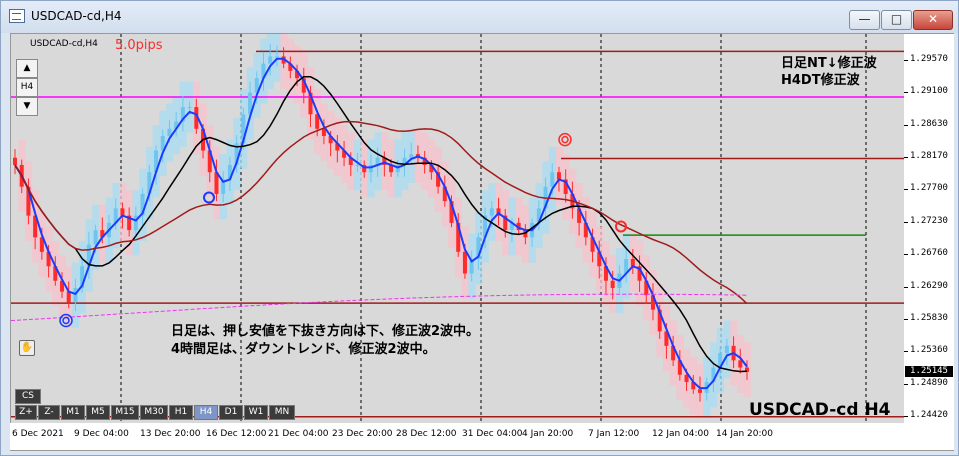 The height and width of the screenshot is (456, 959). What do you see at coordinates (929, 415) in the screenshot?
I see `price-label: 1.24420` at bounding box center [929, 415].